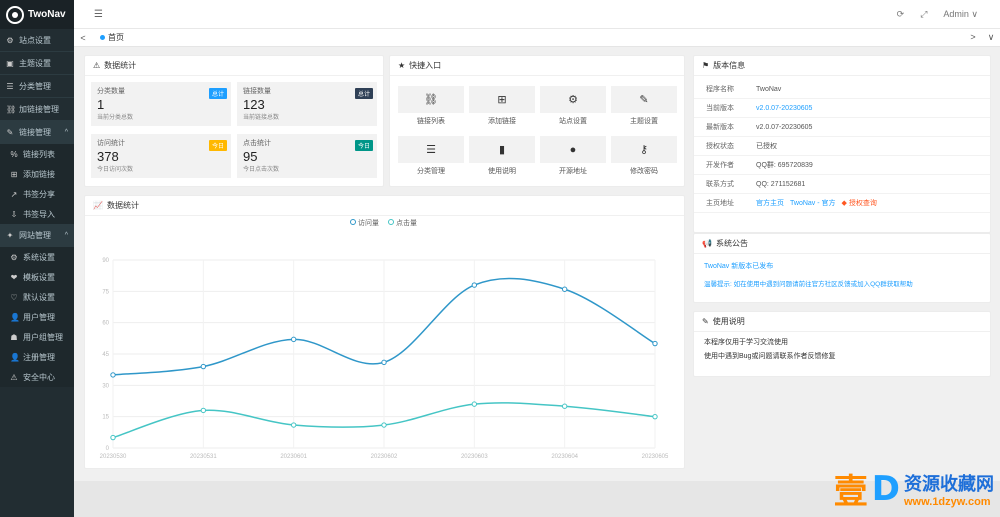  What do you see at coordinates (973, 37) in the screenshot?
I see `tab-scroll-right-button: >` at bounding box center [973, 37].